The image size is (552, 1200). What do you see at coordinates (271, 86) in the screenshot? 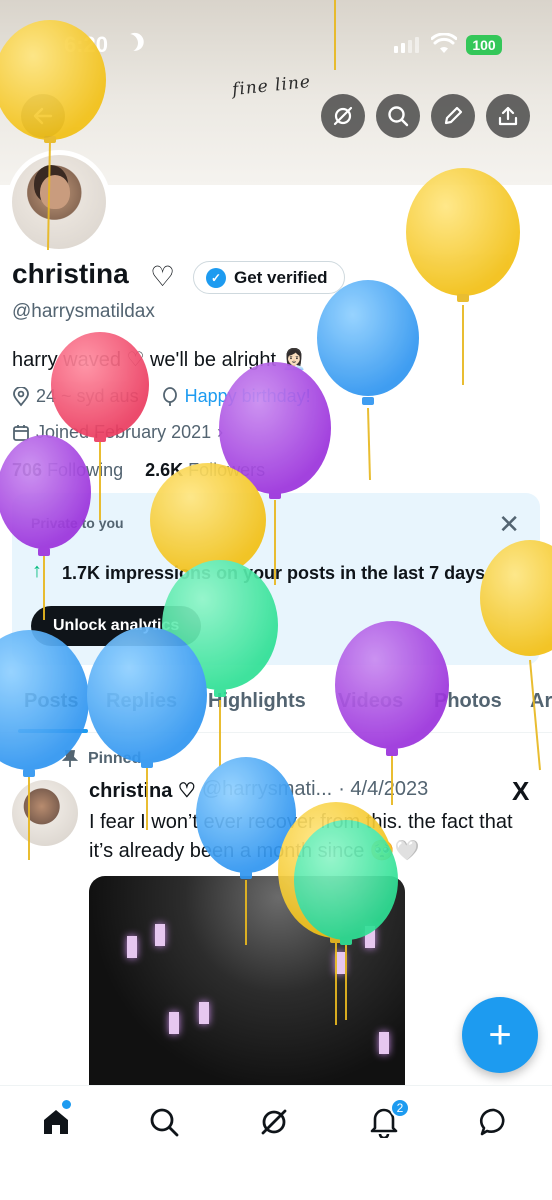
I see `banner-script-text: fine line` at bounding box center [271, 86].